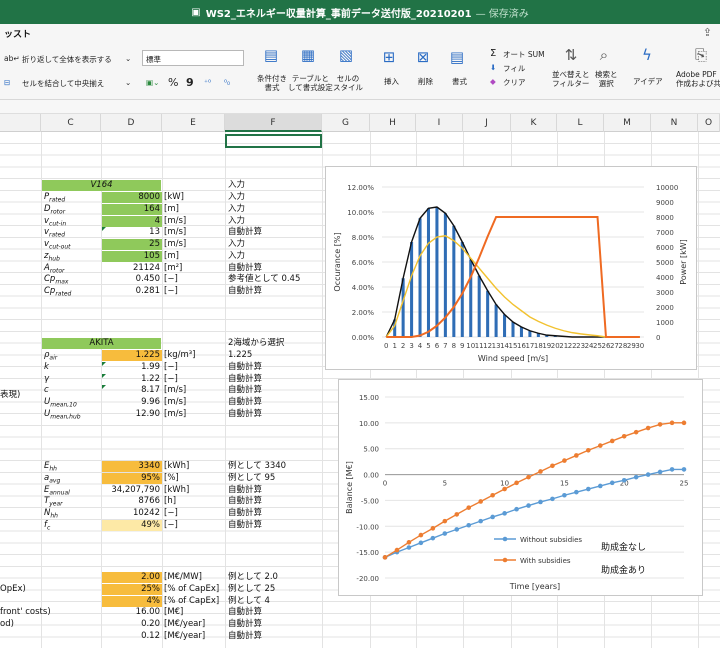  I want to click on note-cell: 例として 2.0, so click(253, 577).